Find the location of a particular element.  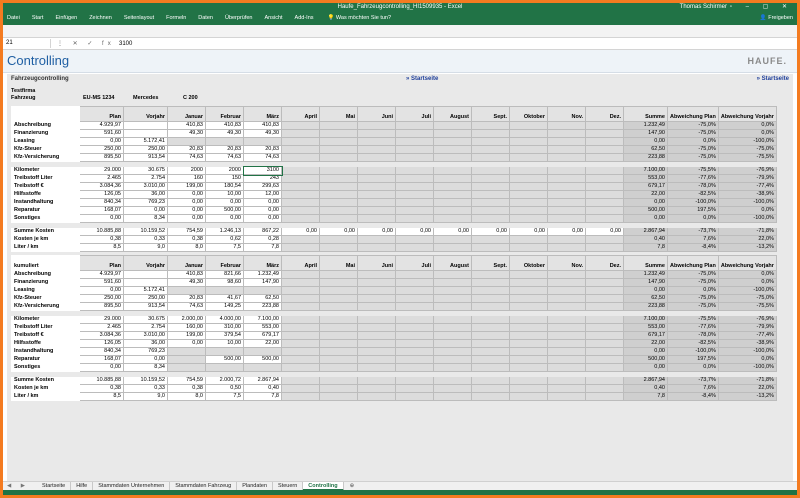

row-label: Finanzierung is located at coordinates (45, 282).